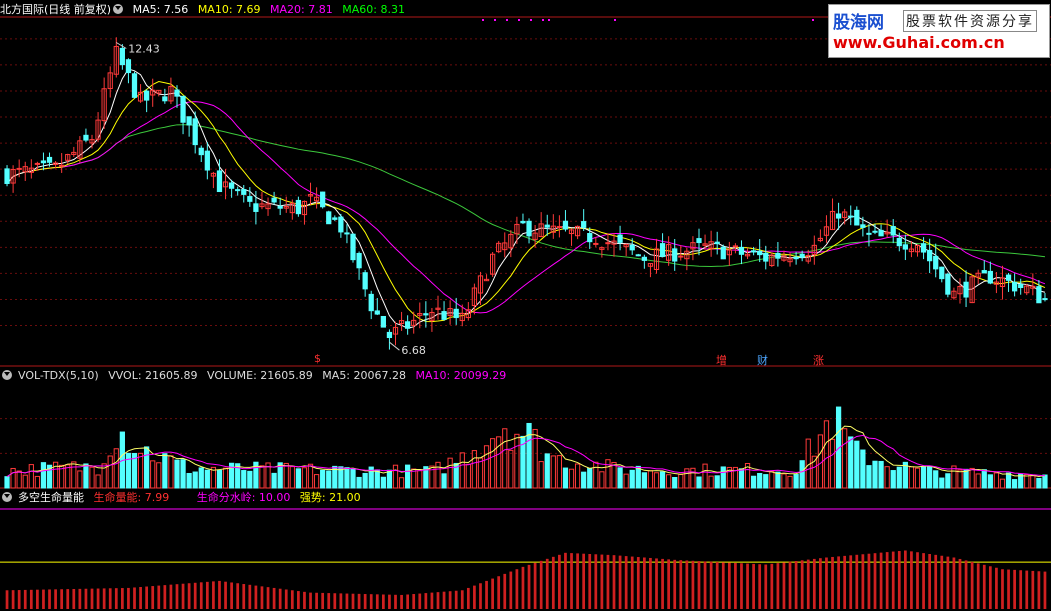 The width and height of the screenshot is (1051, 611). I want to click on site-logo: 股海网 股票软件资源分享 www.Guhai.com.cn, so click(939, 31).